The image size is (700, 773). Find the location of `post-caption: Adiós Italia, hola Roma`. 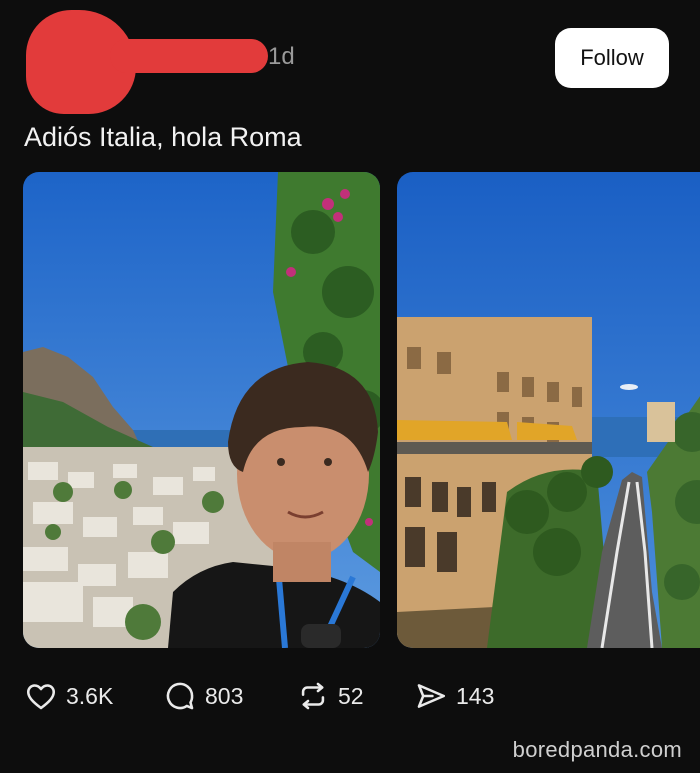

post-caption: Adiós Italia, hola Roma is located at coordinates (163, 137).